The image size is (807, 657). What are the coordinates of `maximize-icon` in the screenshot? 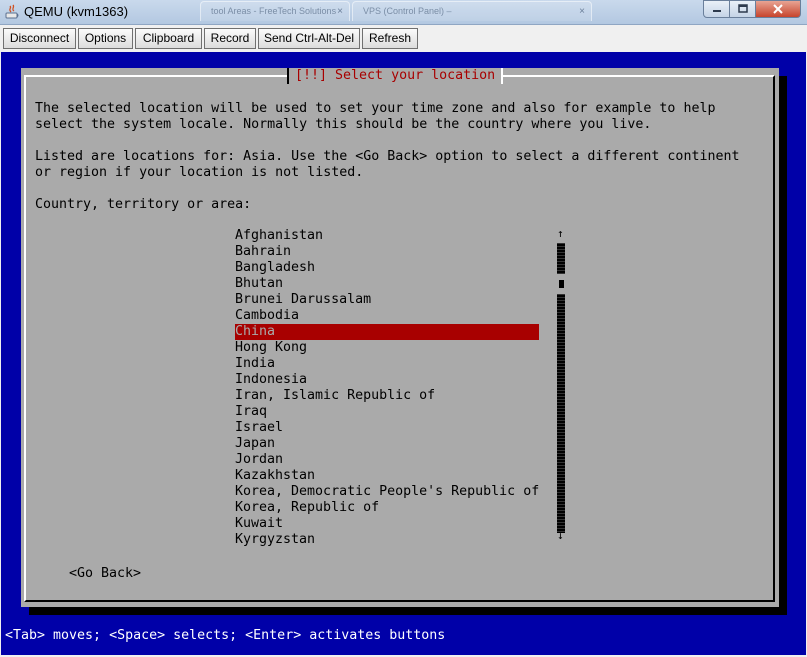 It's located at (742, 8).